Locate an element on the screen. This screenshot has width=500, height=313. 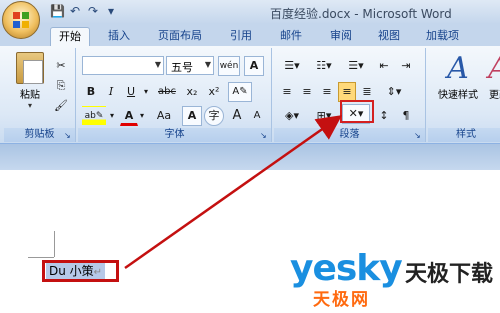
enclose-char-button: 字 is located at coordinates (214, 116).